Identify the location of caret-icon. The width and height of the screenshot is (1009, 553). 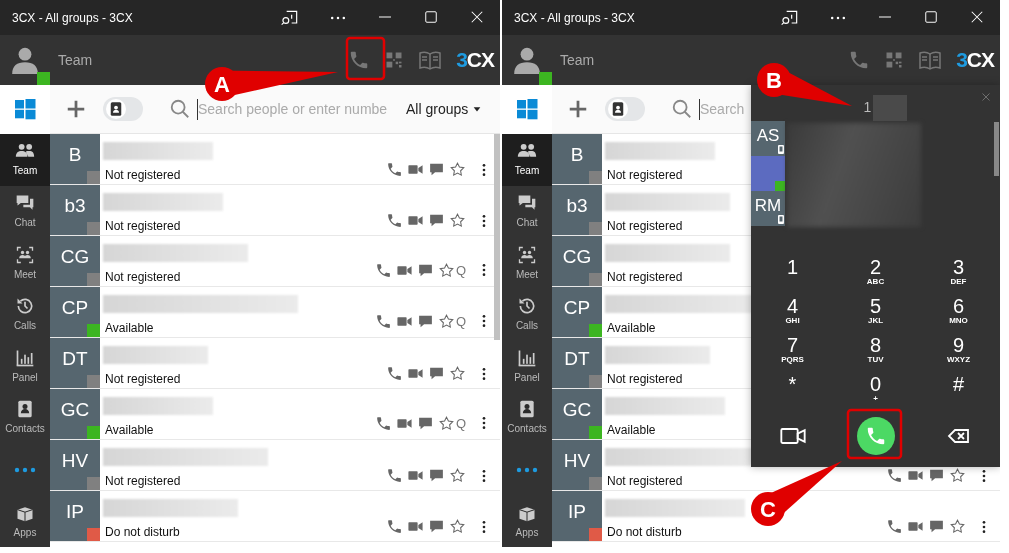
(477, 109).